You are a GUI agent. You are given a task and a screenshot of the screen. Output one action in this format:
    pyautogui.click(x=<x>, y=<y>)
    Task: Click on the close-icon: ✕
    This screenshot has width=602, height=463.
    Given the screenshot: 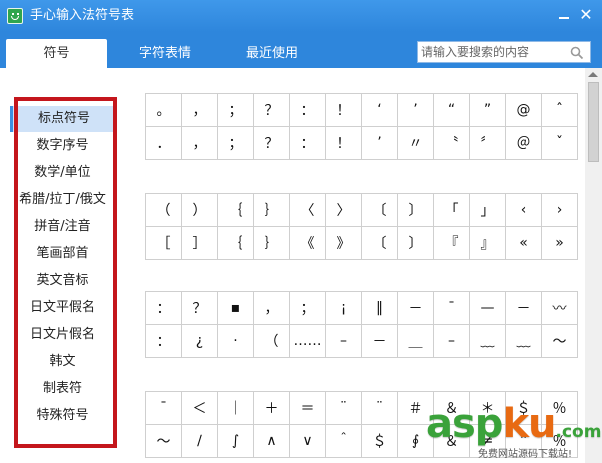 What is the action you would take?
    pyautogui.click(x=586, y=15)
    